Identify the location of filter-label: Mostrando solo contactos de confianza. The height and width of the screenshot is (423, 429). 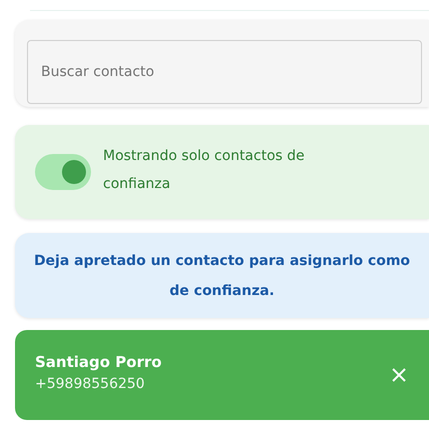
(204, 170).